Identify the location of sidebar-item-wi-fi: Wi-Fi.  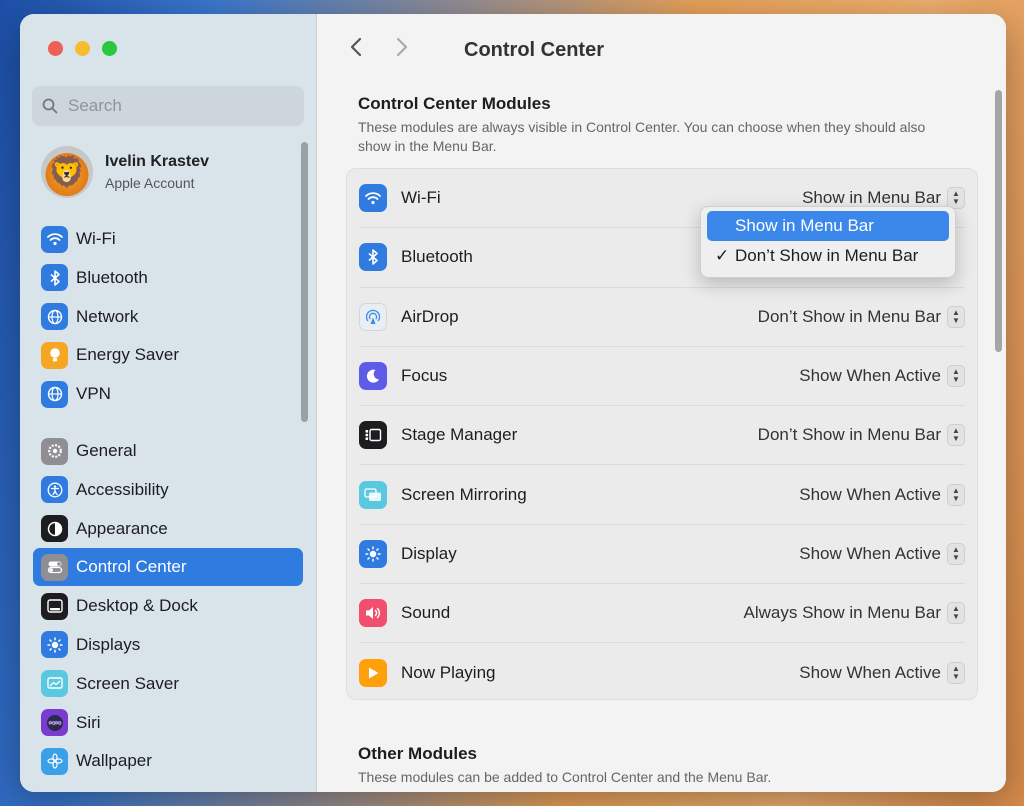
(168, 239).